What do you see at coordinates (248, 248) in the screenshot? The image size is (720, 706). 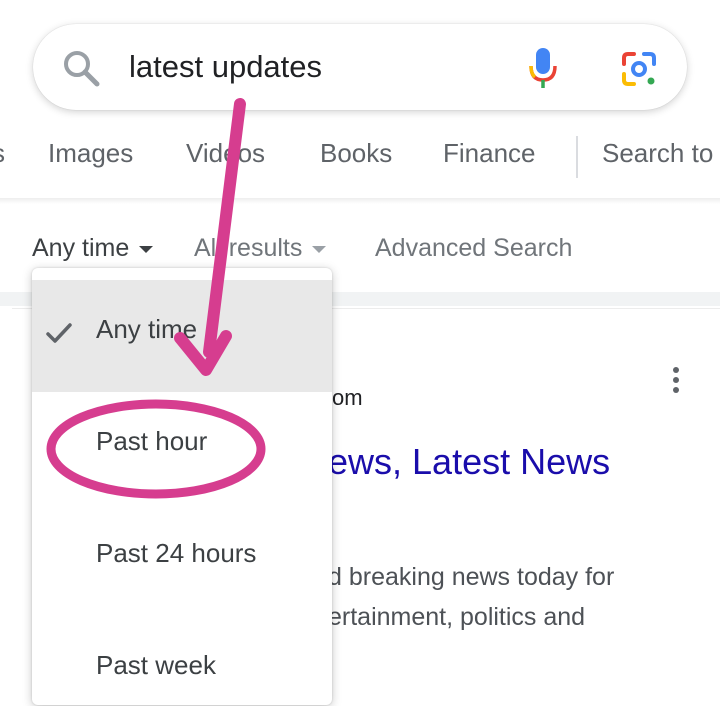 I see `results-filter-label: All results` at bounding box center [248, 248].